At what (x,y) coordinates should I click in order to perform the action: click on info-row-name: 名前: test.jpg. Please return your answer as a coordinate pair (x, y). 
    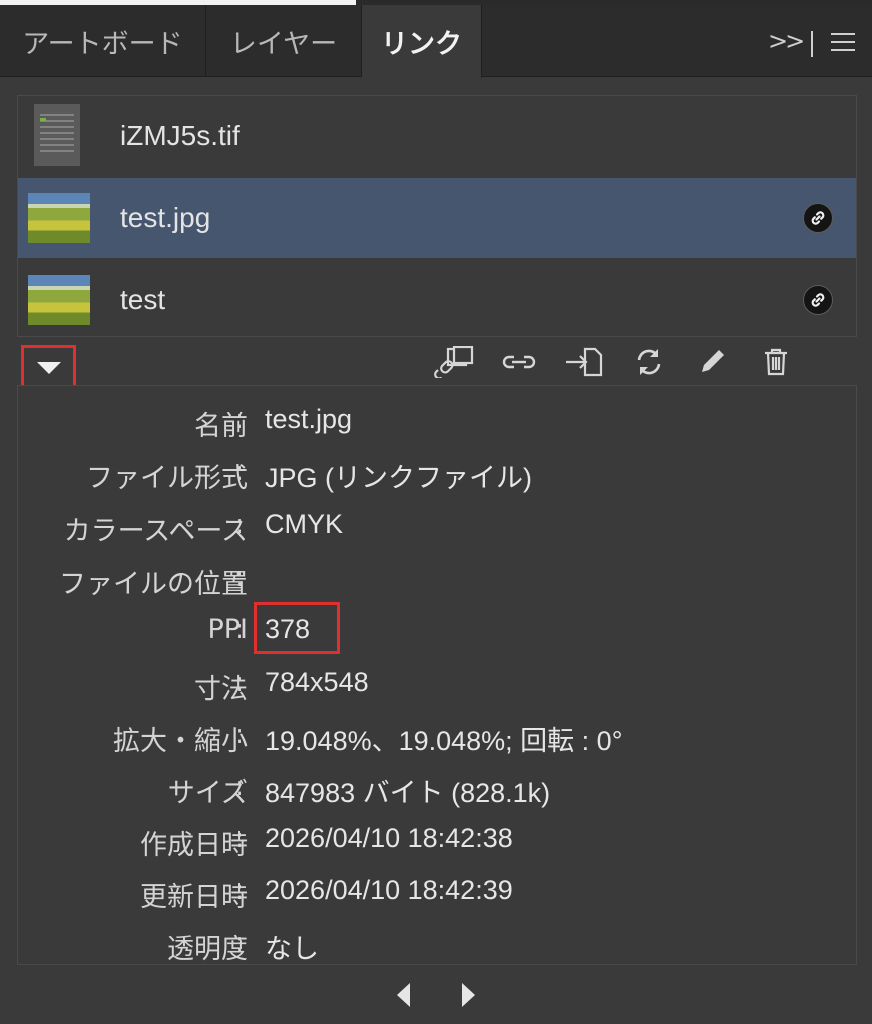
    Looking at the image, I should click on (273, 423).